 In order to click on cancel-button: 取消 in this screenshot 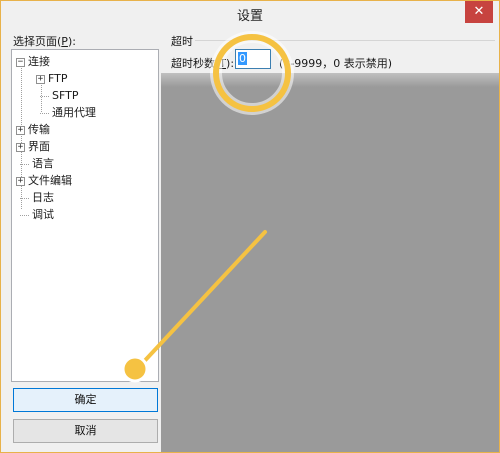, I will do `click(85, 431)`.